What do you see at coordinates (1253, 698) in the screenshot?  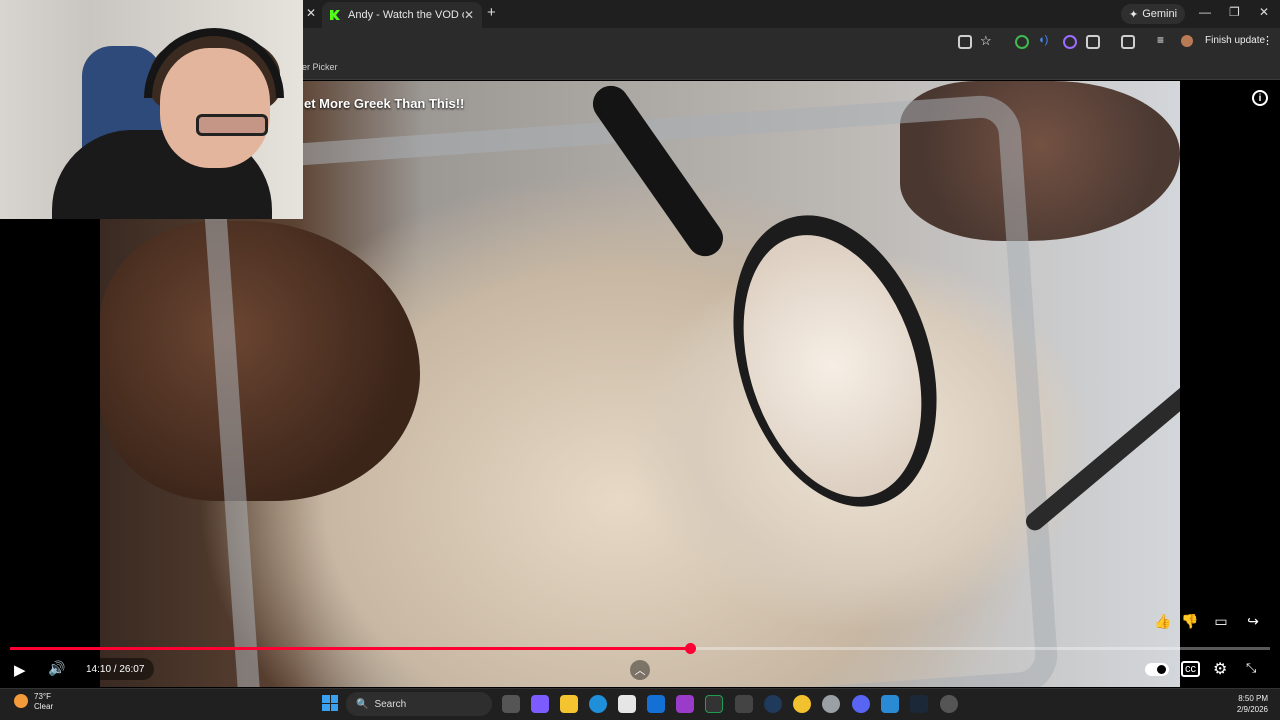 I see `clock-time: 8:50 PM` at bounding box center [1253, 698].